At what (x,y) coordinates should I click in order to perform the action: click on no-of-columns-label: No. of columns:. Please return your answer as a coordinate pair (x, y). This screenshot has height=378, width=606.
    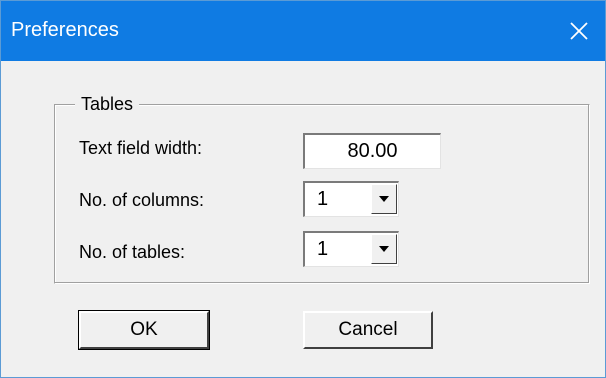
    Looking at the image, I should click on (142, 200).